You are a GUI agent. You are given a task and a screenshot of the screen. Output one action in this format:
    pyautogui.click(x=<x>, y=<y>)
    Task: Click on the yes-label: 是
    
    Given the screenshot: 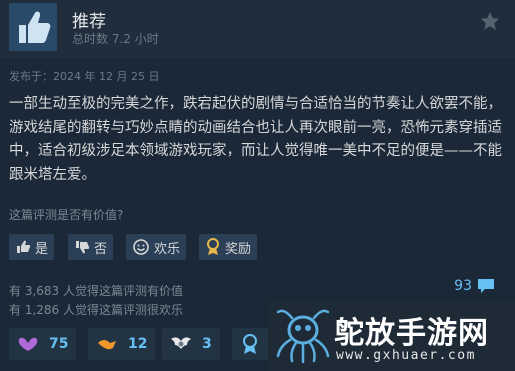 What is the action you would take?
    pyautogui.click(x=42, y=249)
    